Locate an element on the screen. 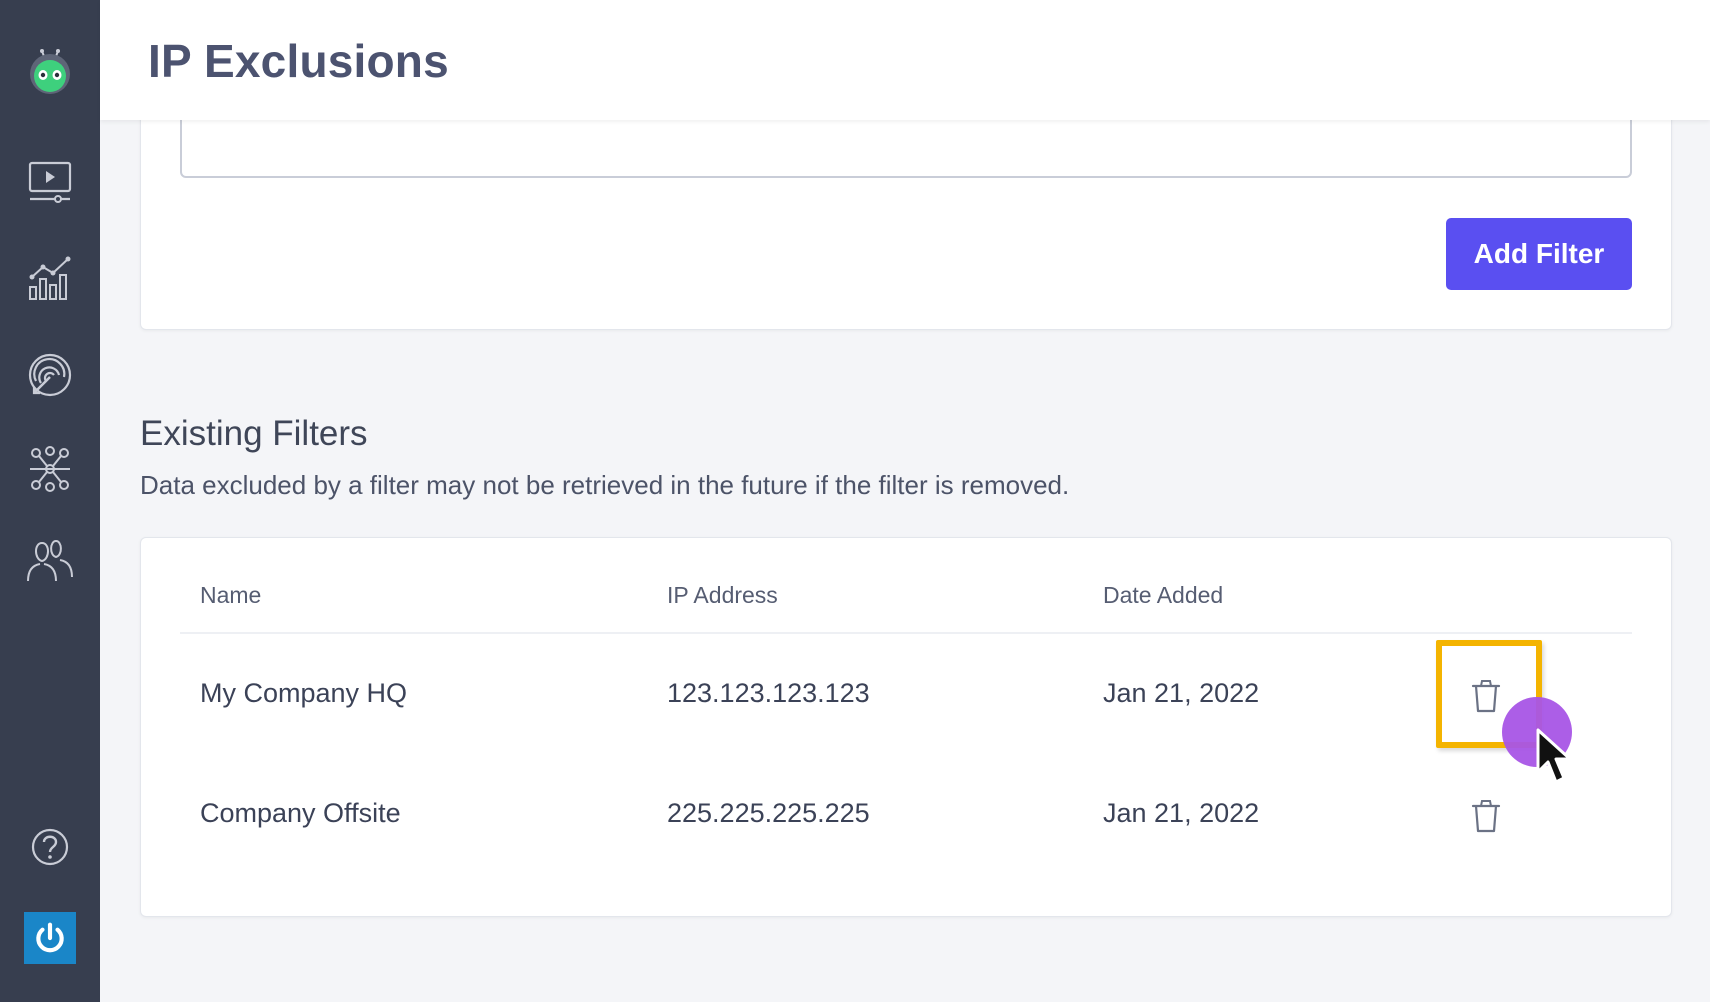 This screenshot has height=1002, width=1710. sidebar-item-analytics is located at coordinates (50, 279).